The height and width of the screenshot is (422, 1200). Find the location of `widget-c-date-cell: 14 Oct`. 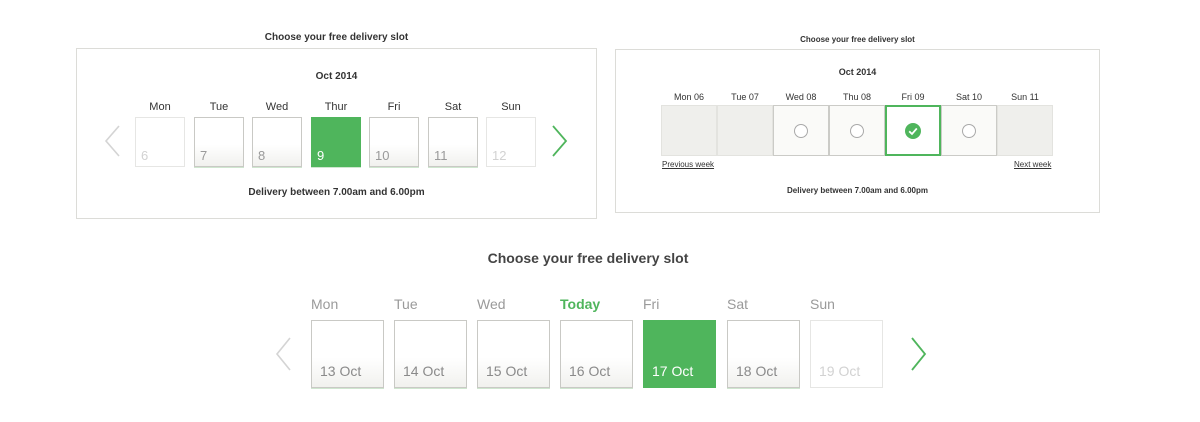

widget-c-date-cell: 14 Oct is located at coordinates (430, 354).